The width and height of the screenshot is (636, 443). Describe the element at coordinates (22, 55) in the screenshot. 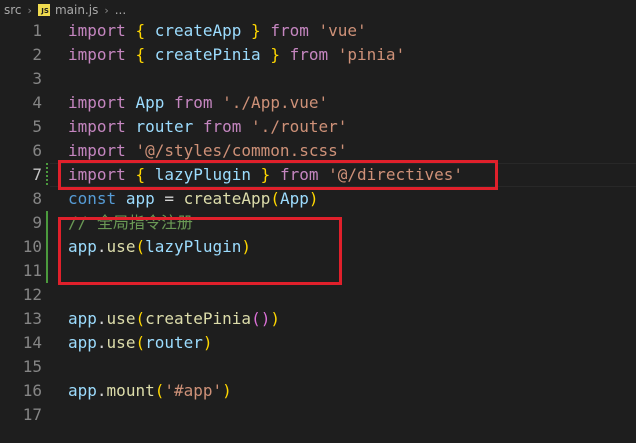

I see `line-number: 2` at that location.